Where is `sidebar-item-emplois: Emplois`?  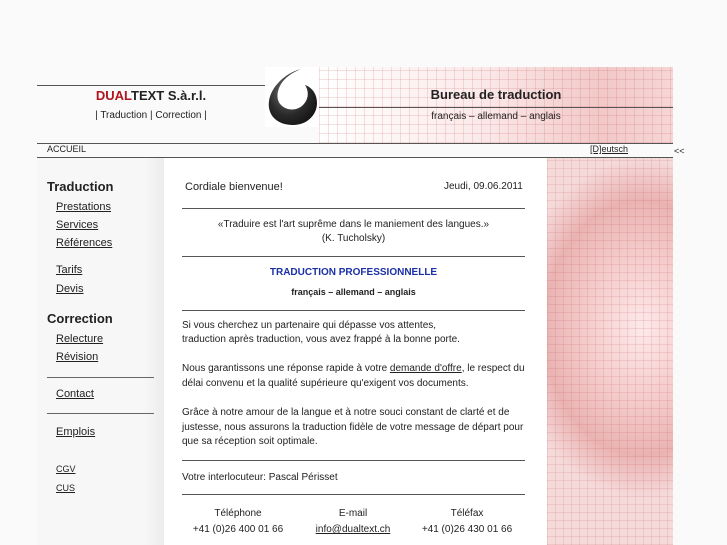
sidebar-item-emplois: Emplois is located at coordinates (75, 432).